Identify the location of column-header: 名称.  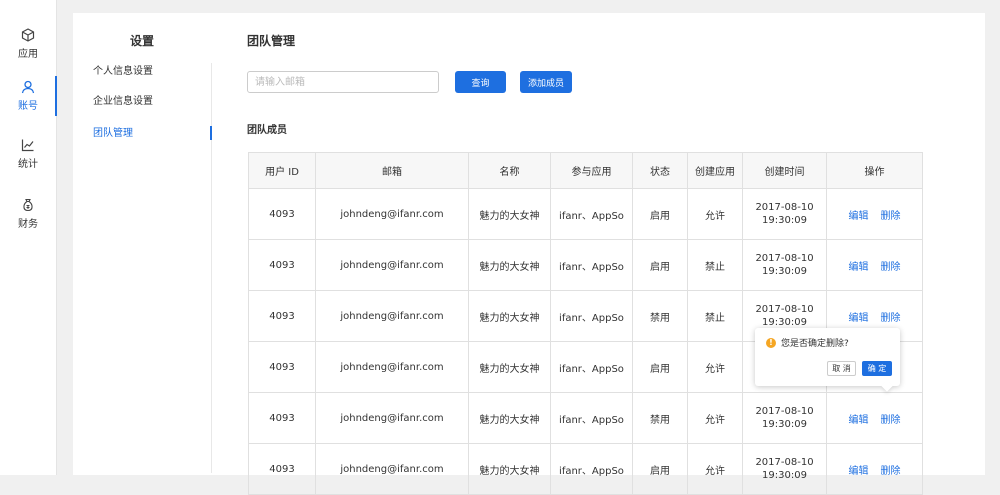
(509, 170).